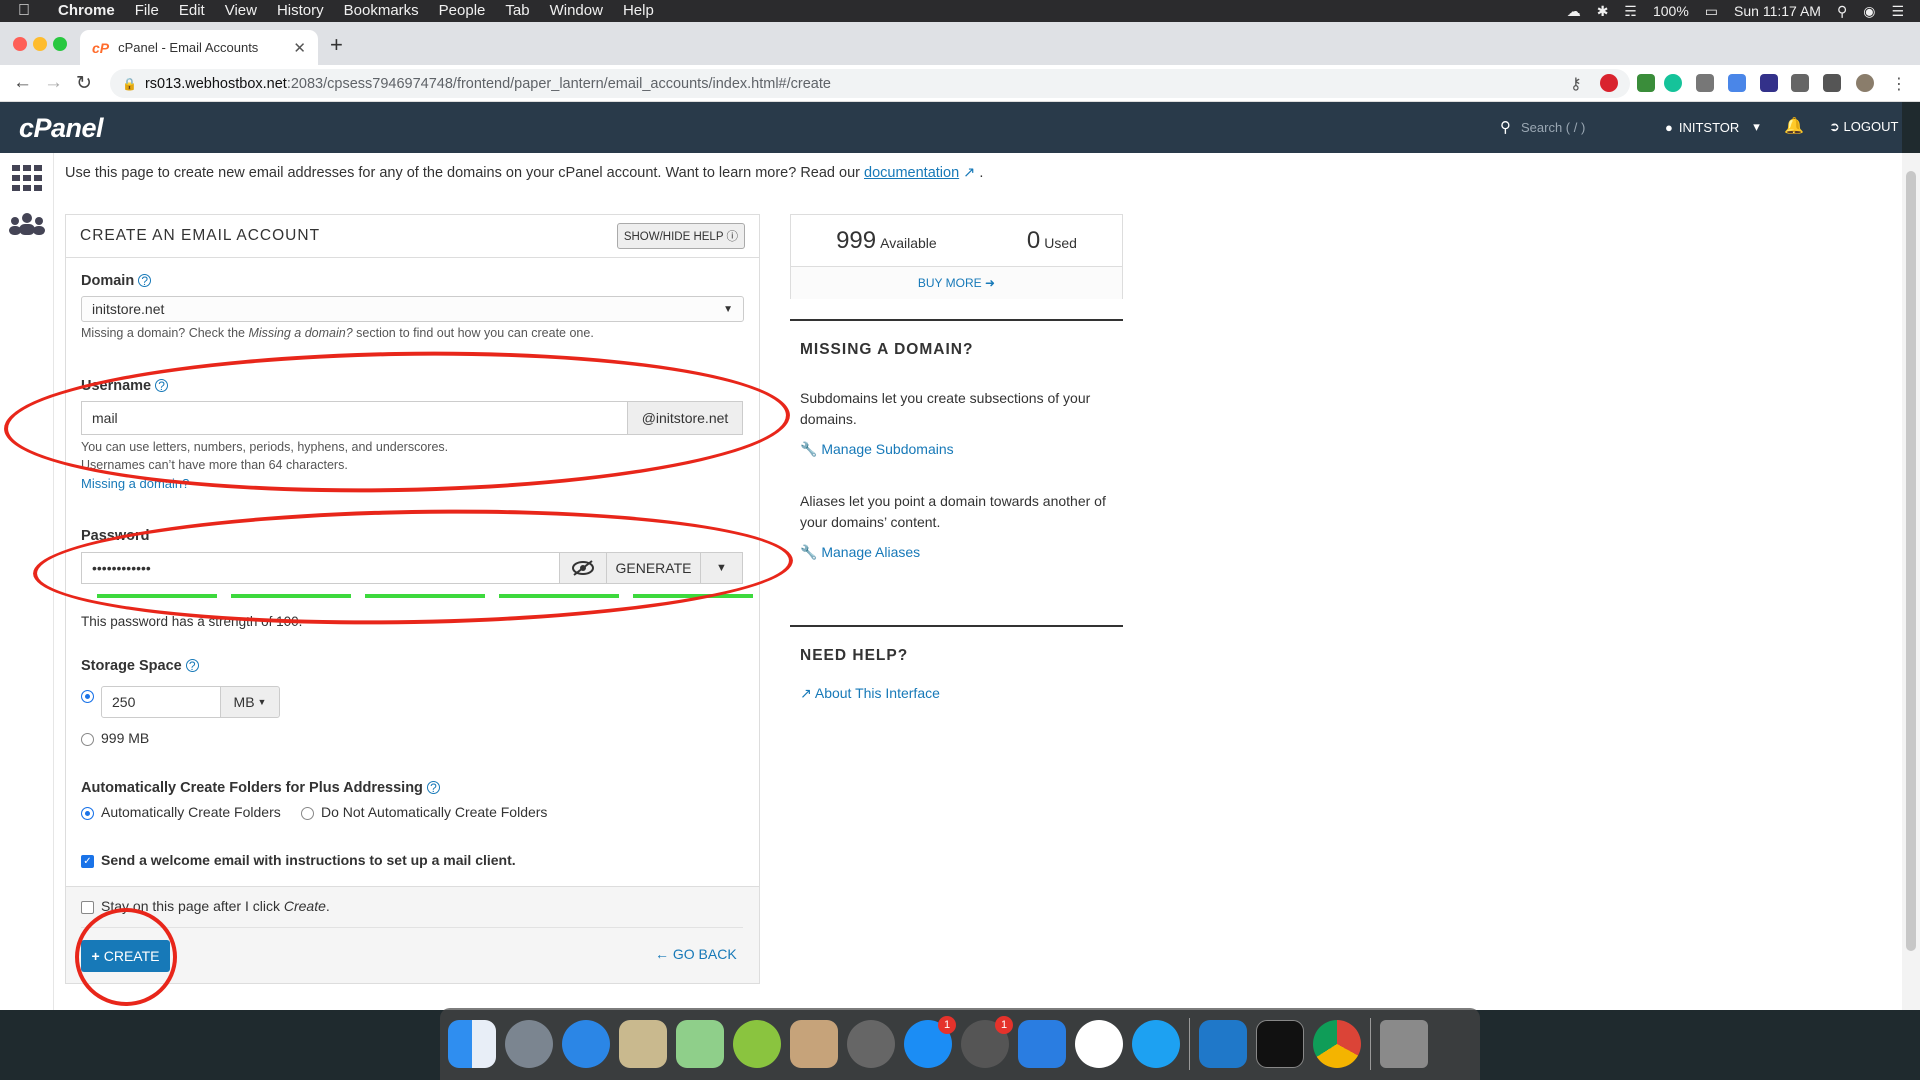  Describe the element at coordinates (327, 906) in the screenshot. I see `stay-text-2: .` at that location.